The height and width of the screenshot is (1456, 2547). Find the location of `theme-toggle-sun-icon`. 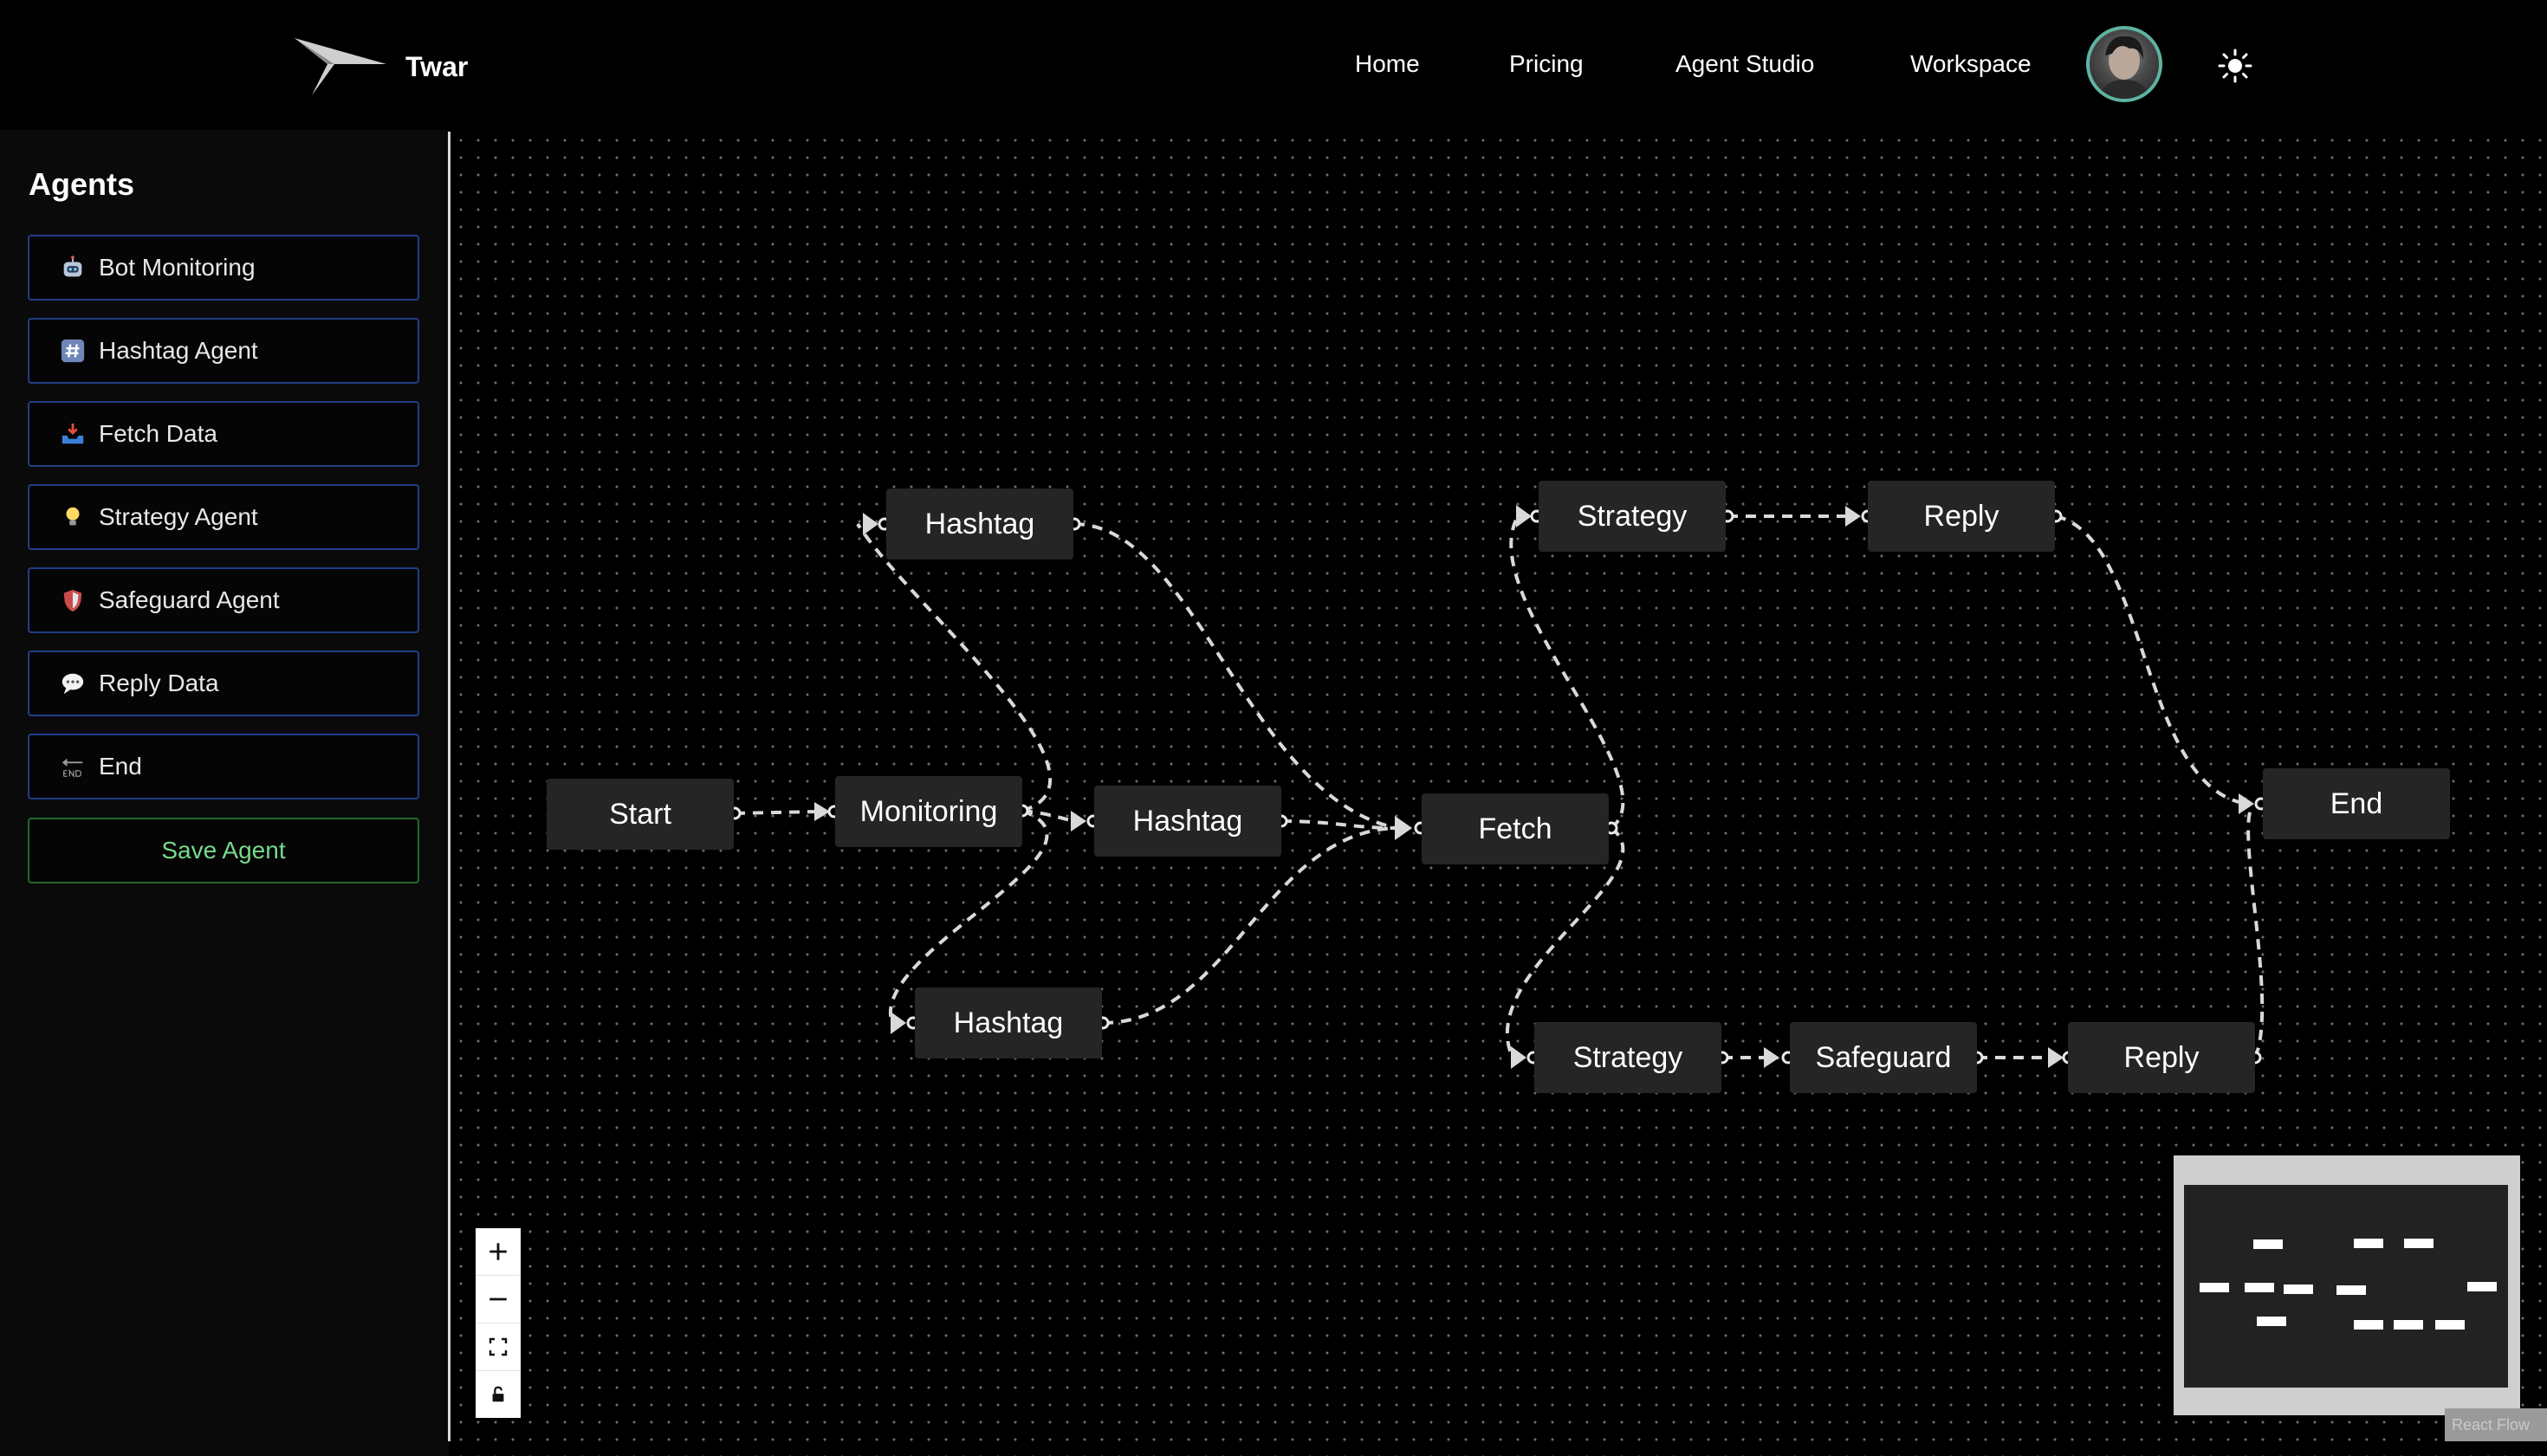

theme-toggle-sun-icon is located at coordinates (2235, 66).